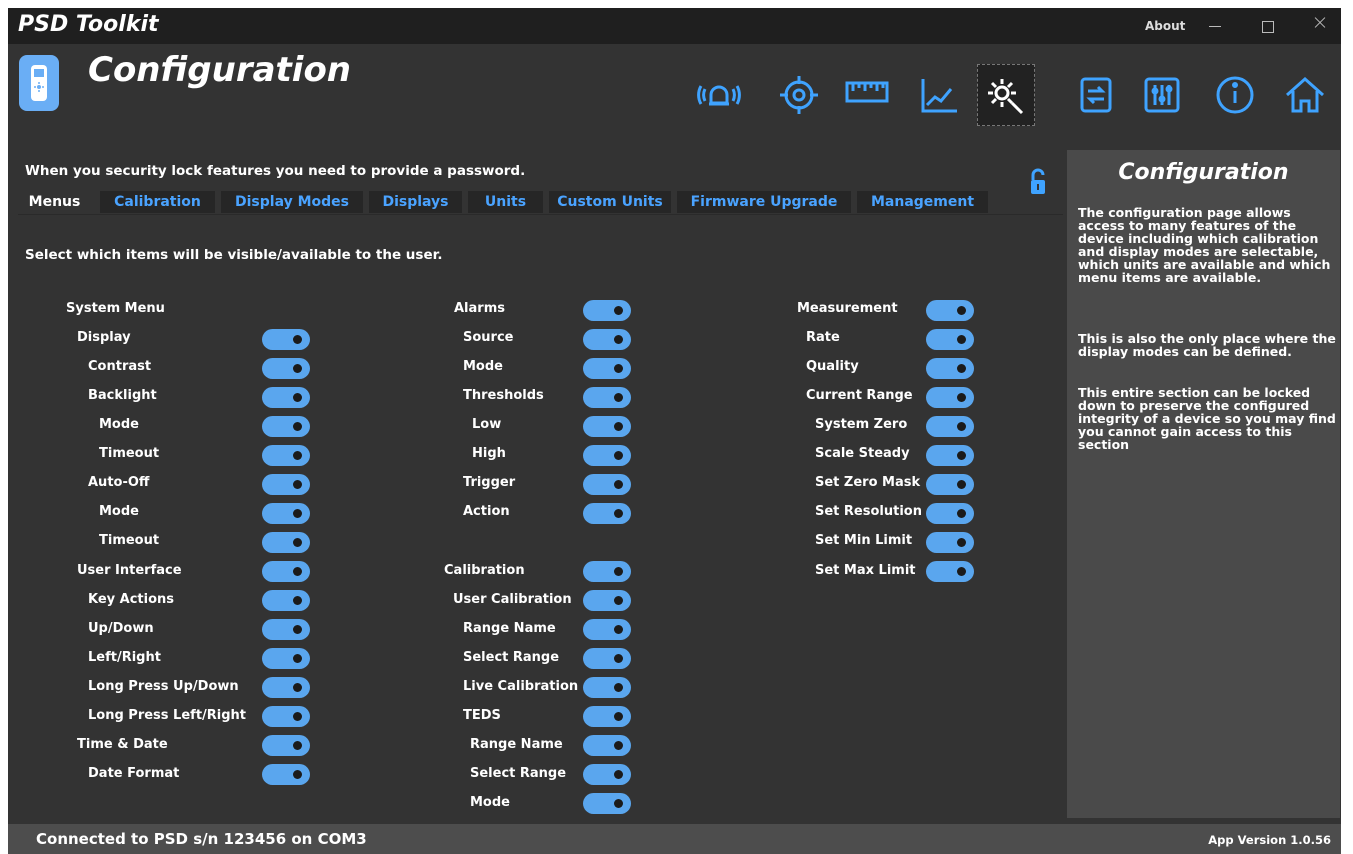 The width and height of the screenshot is (1353, 854). Describe the element at coordinates (607, 687) in the screenshot. I see `toggle-live-calibration` at that location.